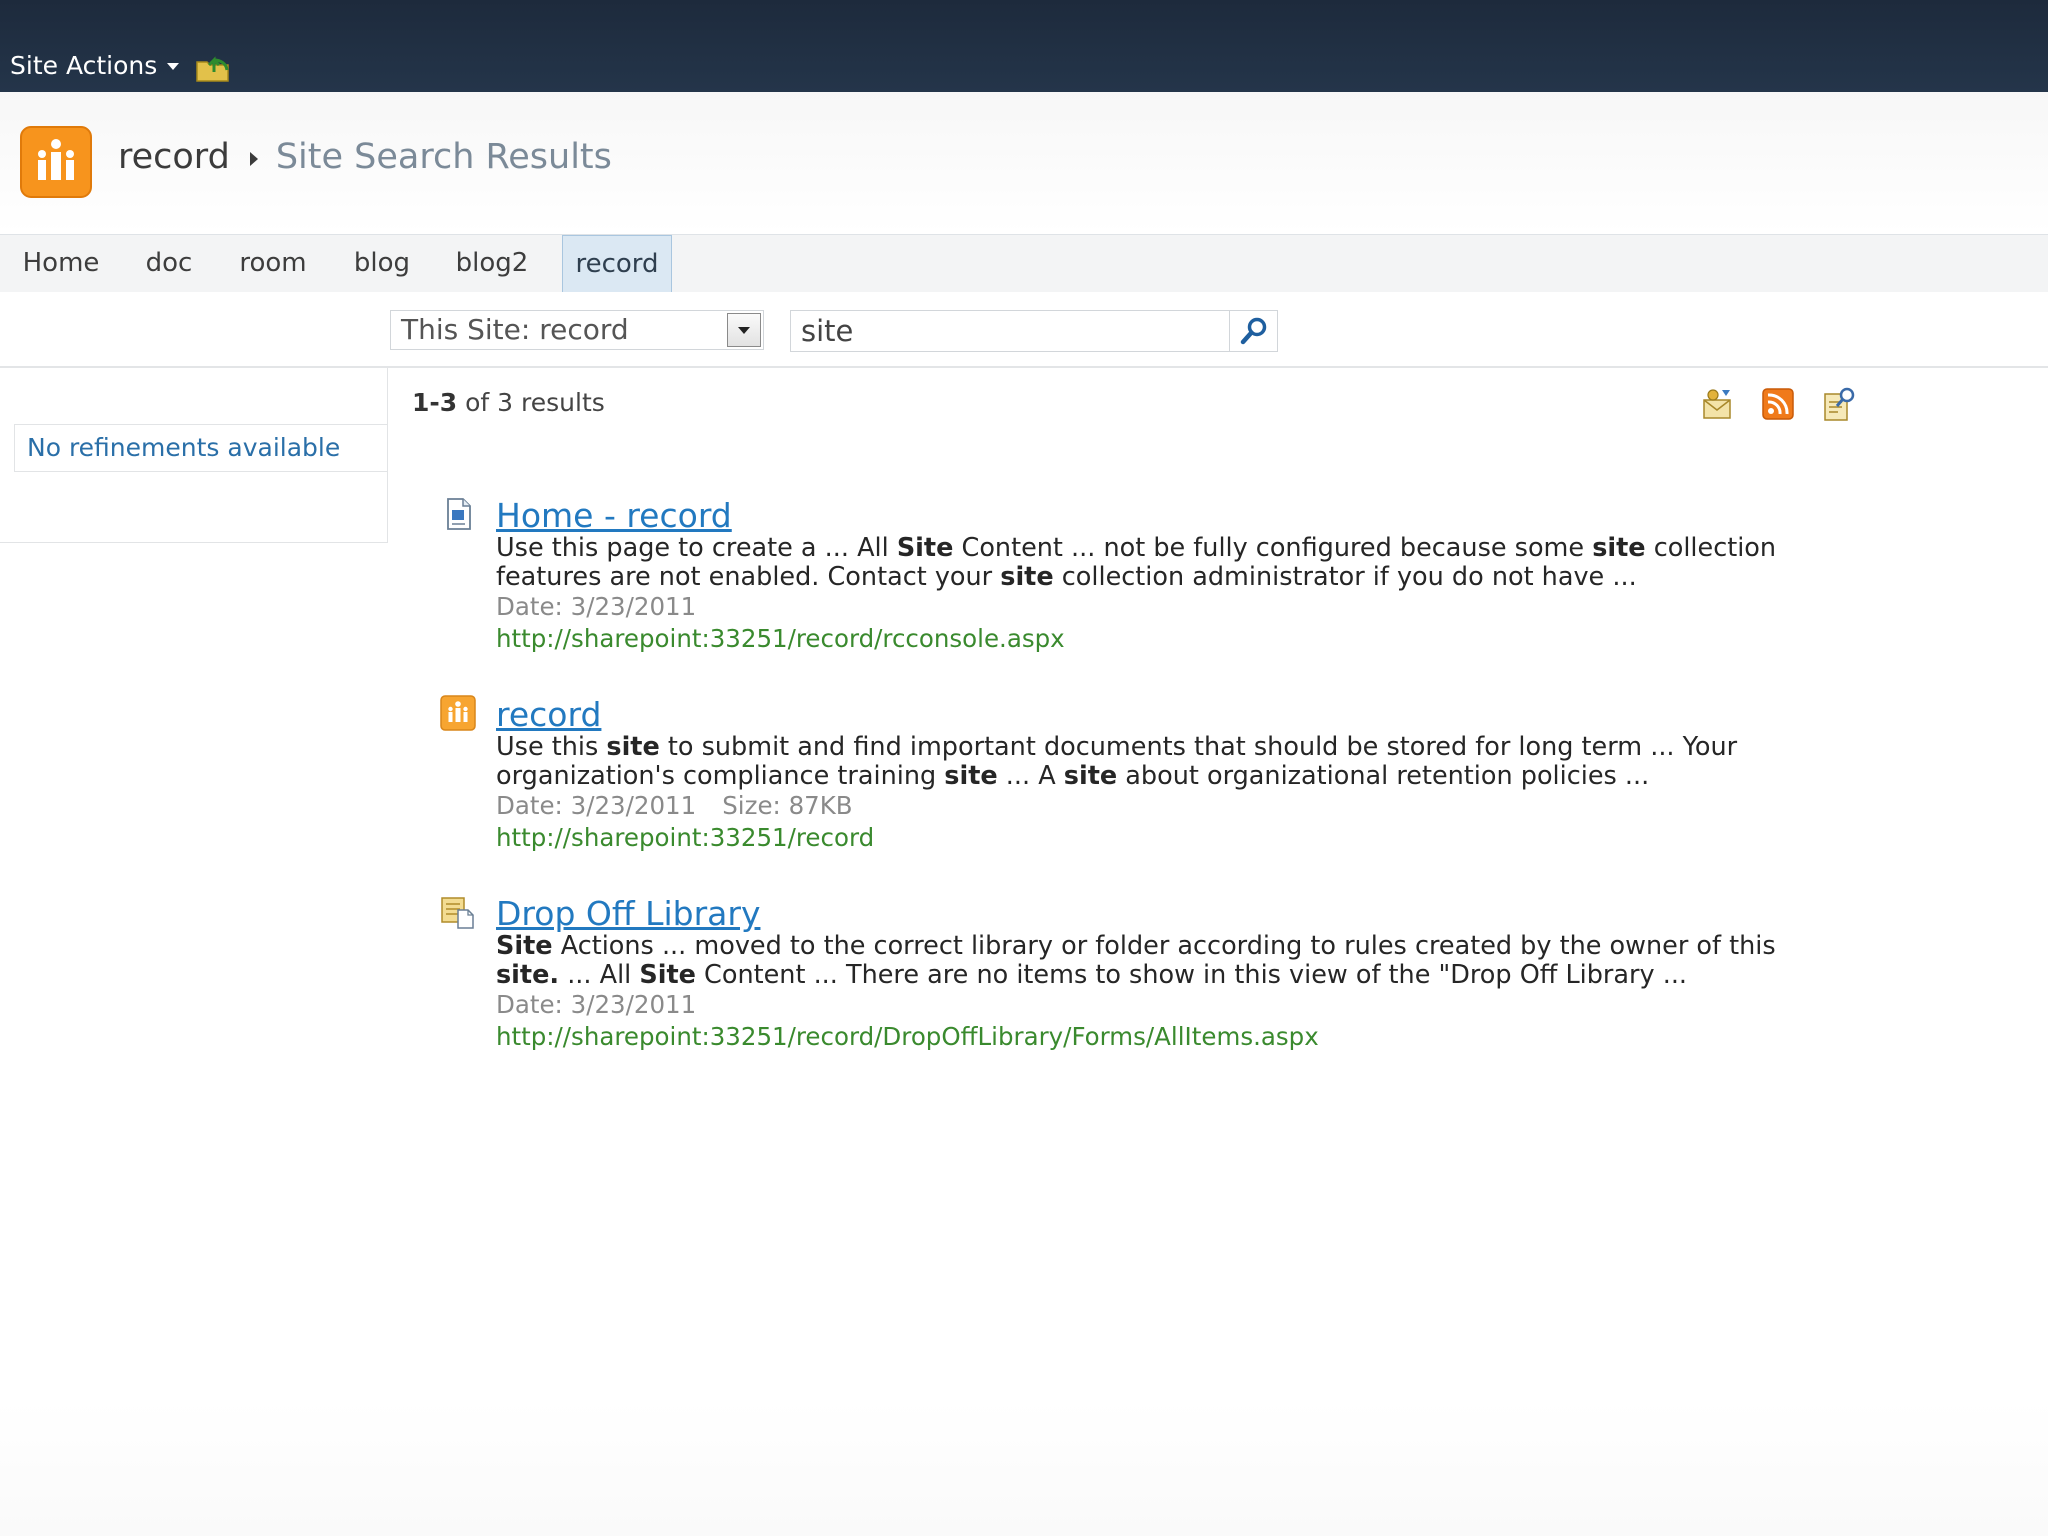 The height and width of the screenshot is (1536, 2048). What do you see at coordinates (787, 805) in the screenshot?
I see `result-size: Size: 87KB` at bounding box center [787, 805].